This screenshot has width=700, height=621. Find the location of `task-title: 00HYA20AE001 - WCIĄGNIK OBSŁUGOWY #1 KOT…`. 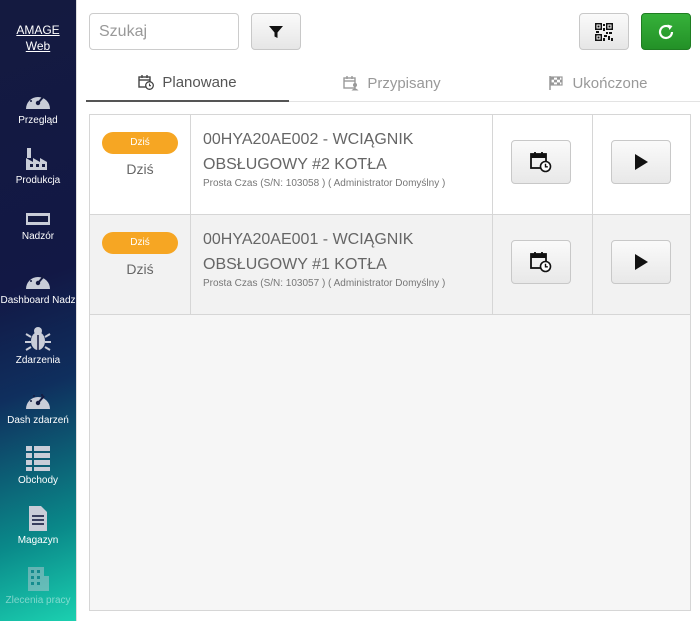

task-title: 00HYA20AE001 - WCIĄGNIK OBSŁUGOWY #1 KOT… is located at coordinates (347, 252).